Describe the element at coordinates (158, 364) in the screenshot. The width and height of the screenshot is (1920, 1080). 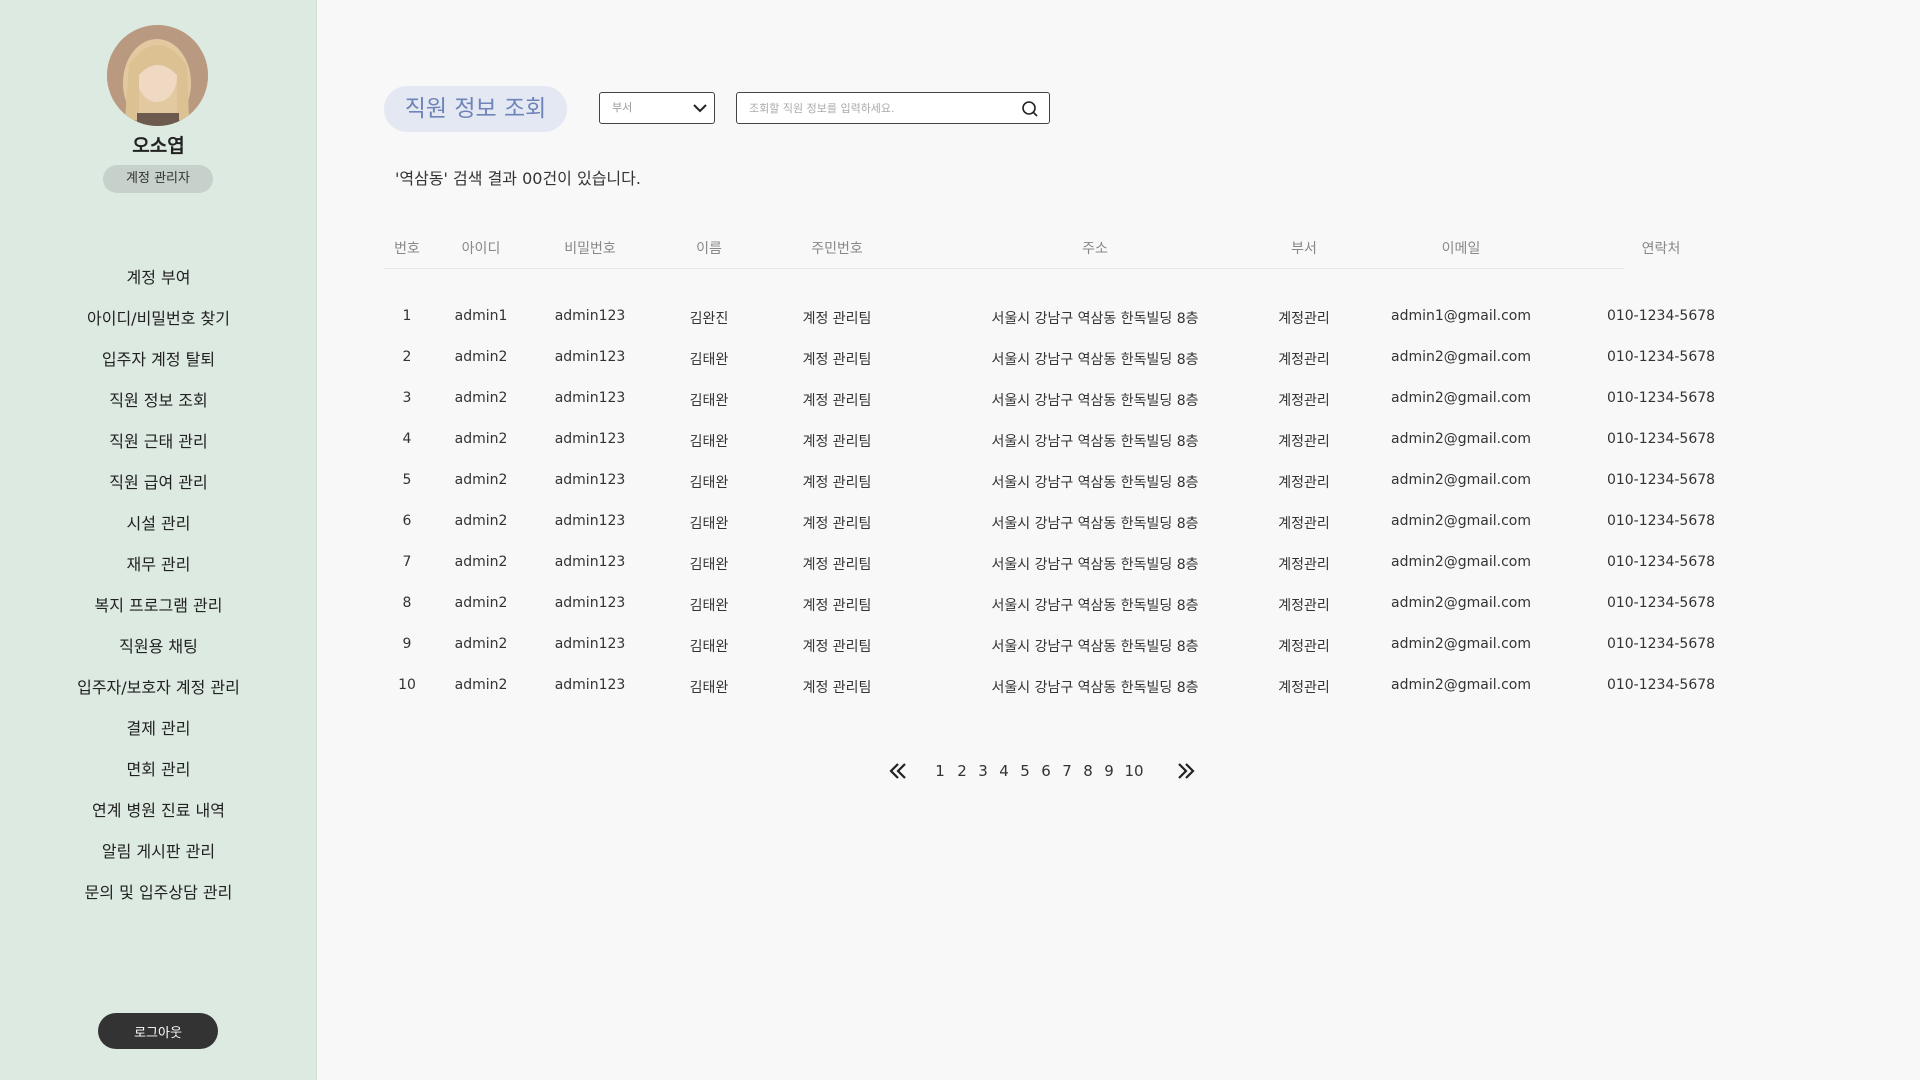
I see `sidebar-item-resident-withdrawal: 입주자 계정 탈퇴` at that location.